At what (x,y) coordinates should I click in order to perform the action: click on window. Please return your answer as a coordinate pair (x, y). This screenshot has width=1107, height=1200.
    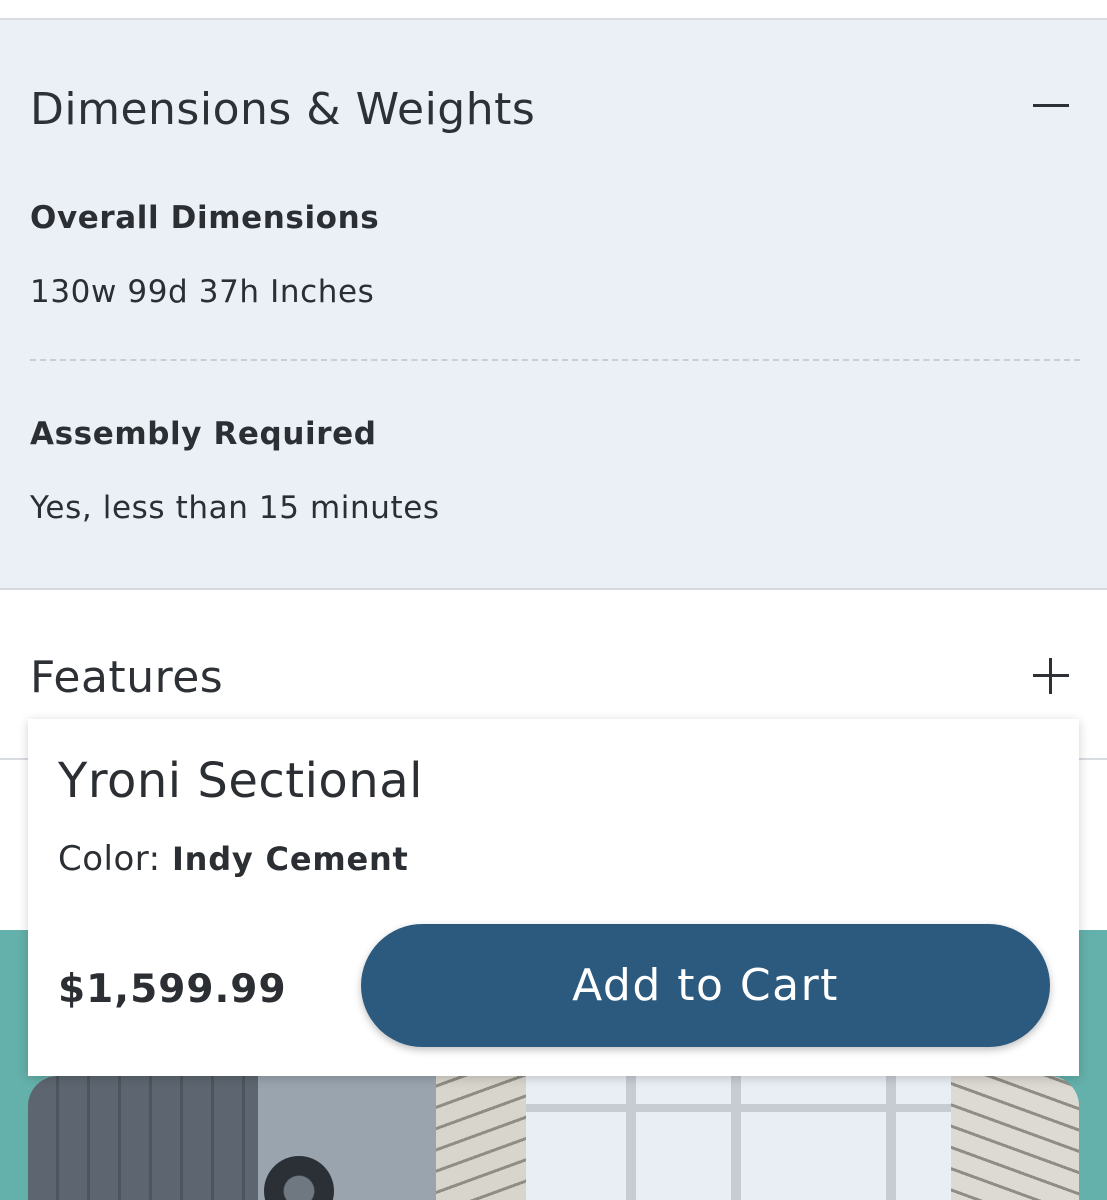
    Looking at the image, I should click on (738, 1138).